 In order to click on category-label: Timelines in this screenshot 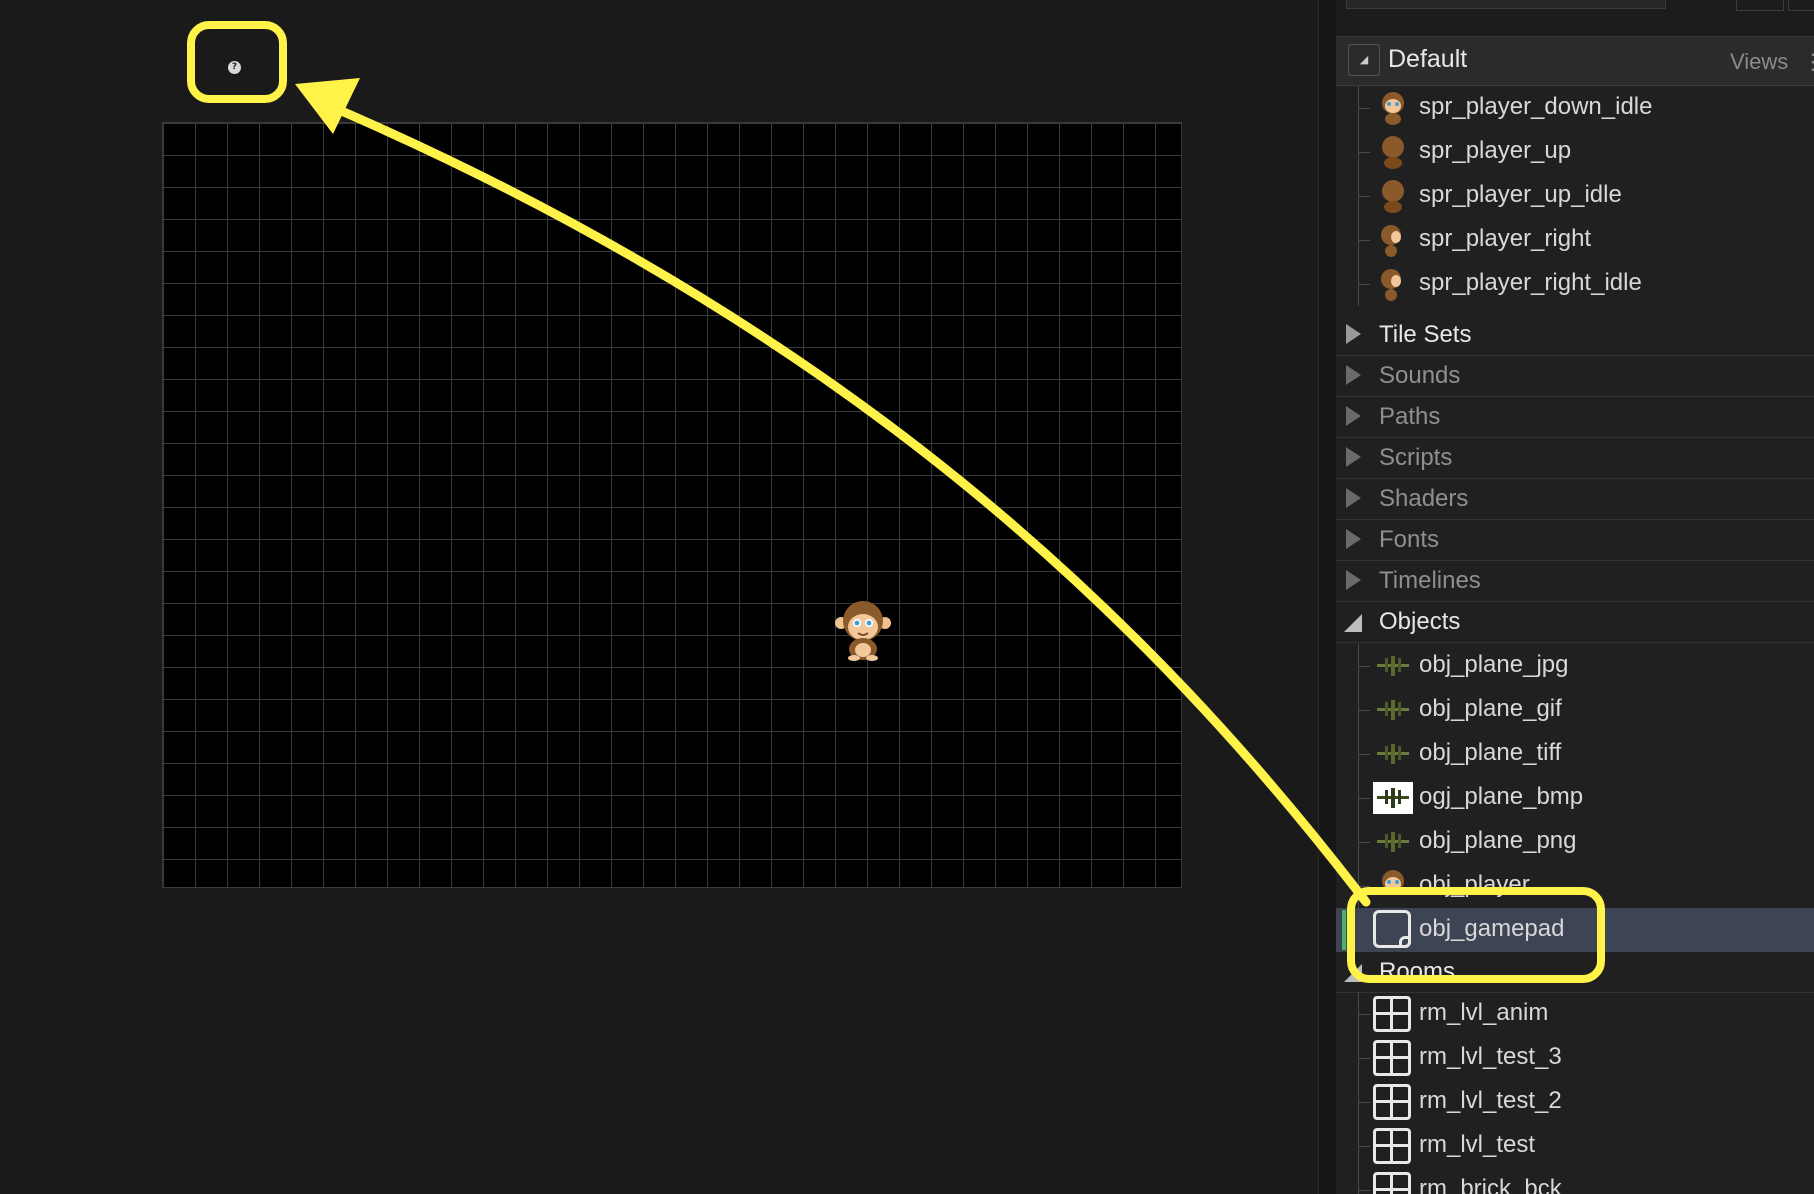, I will do `click(1430, 580)`.